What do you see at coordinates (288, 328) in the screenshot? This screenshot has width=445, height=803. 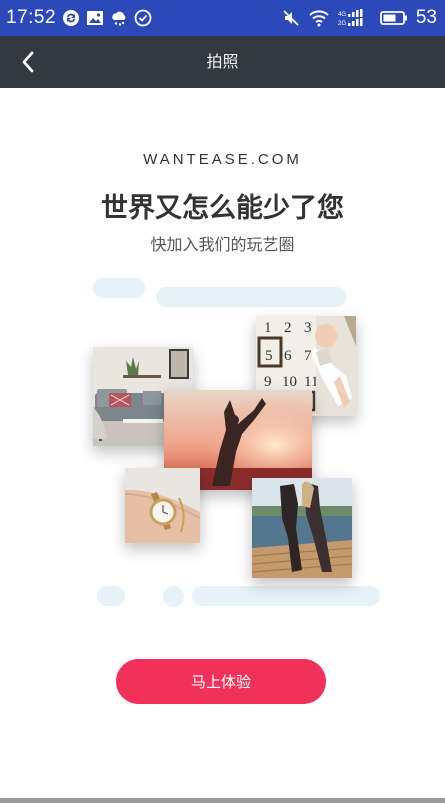 I see `calendar-number: 2` at bounding box center [288, 328].